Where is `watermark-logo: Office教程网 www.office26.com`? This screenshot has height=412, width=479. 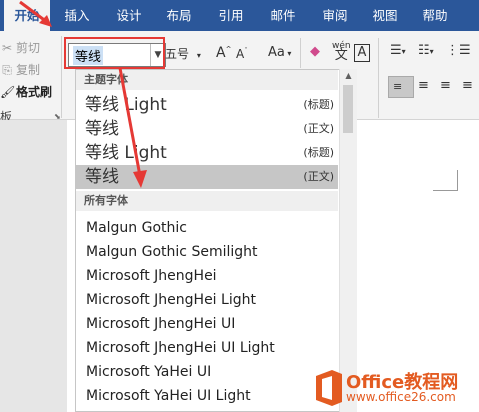
watermark-logo: Office教程网 www.office26.com is located at coordinates (395, 388).